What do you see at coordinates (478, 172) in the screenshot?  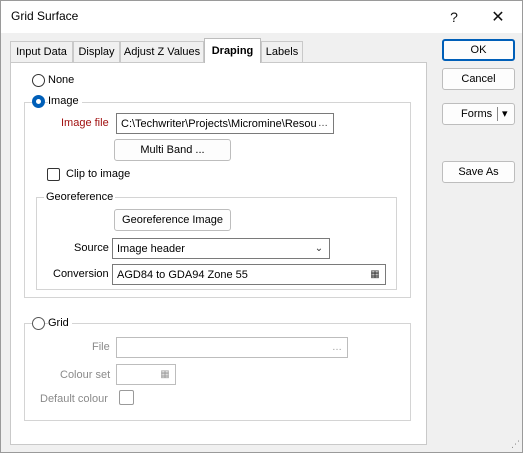 I see `save-as-button: Save As` at bounding box center [478, 172].